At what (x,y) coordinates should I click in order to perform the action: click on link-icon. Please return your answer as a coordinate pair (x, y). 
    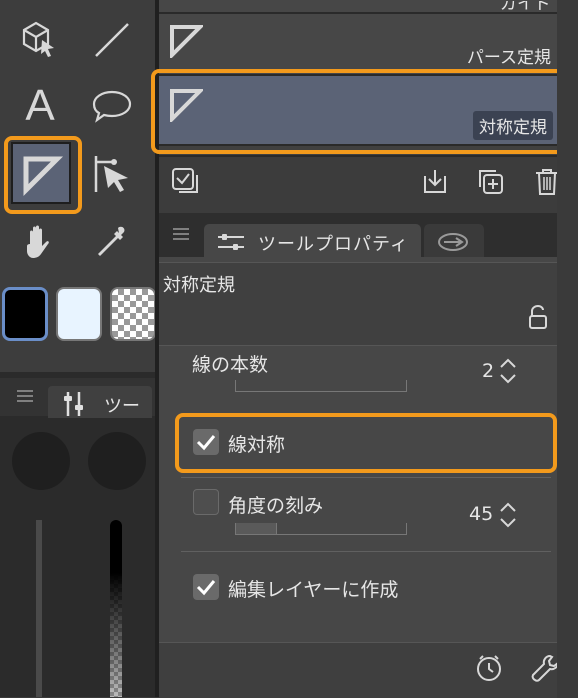
    Looking at the image, I should click on (453, 242).